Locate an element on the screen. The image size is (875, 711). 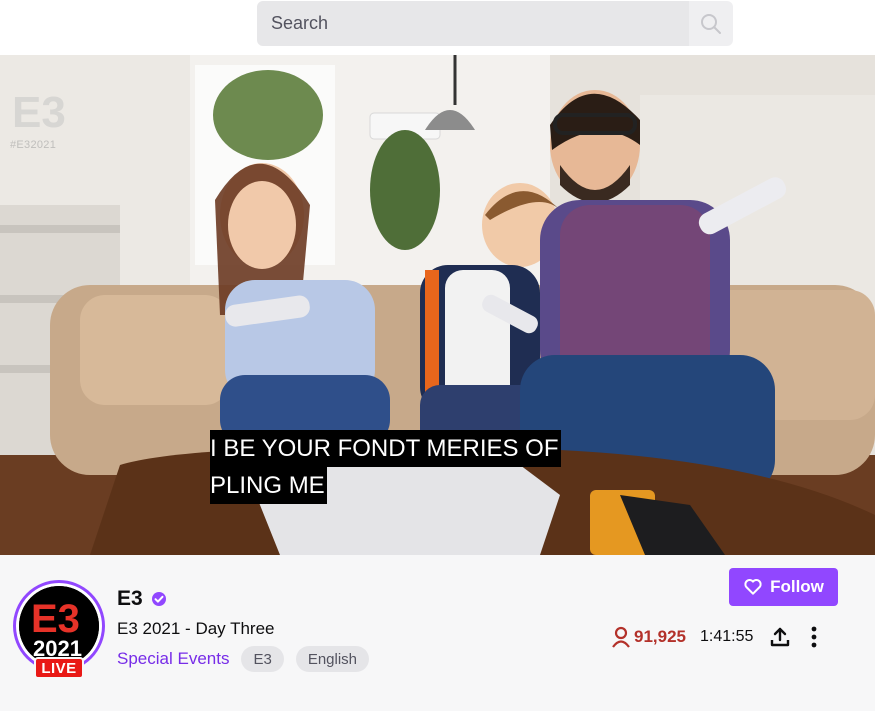
live-badge: LIVE is located at coordinates (59, 668).